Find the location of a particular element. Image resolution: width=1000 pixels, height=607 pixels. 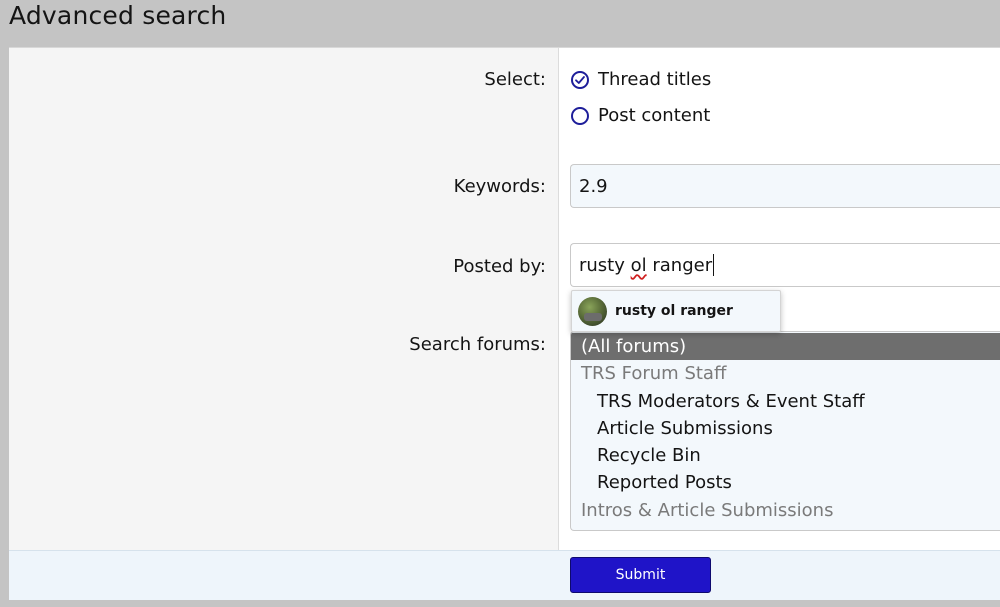

forum-option: Reported Posts is located at coordinates (785, 482).